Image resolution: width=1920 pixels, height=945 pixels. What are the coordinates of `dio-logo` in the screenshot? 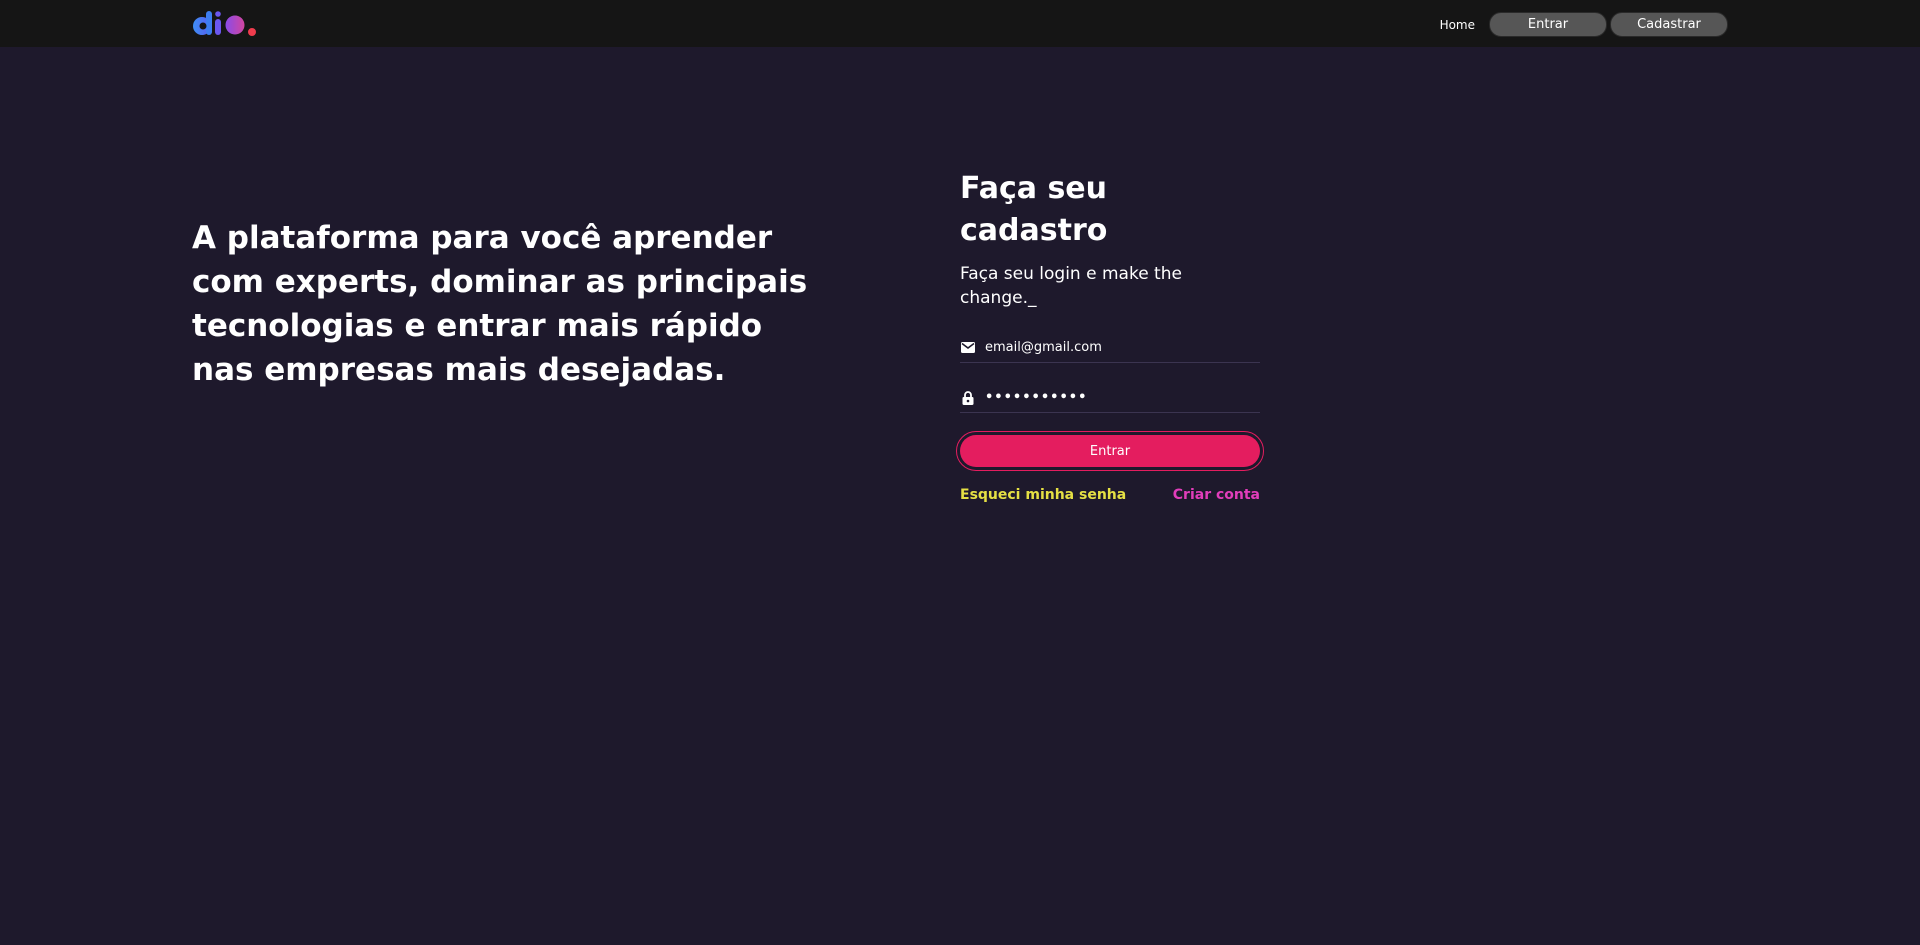 It's located at (225, 24).